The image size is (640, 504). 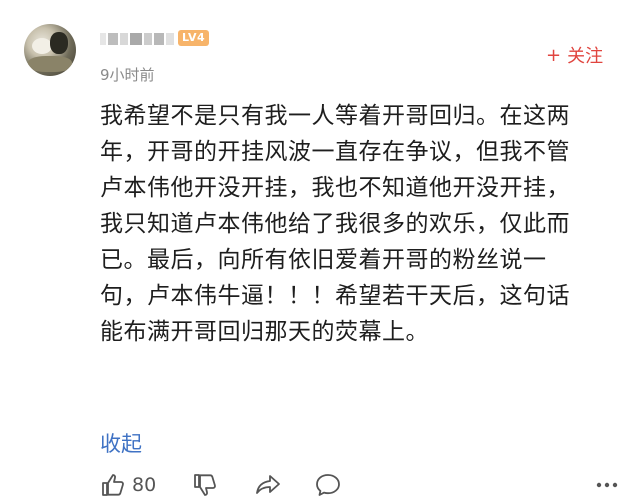 I want to click on avatar, so click(x=50, y=50).